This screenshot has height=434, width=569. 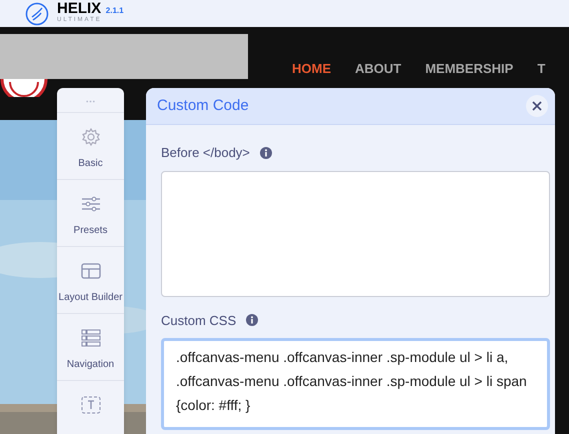 What do you see at coordinates (24, 88) in the screenshot?
I see `emblem-icon` at bounding box center [24, 88].